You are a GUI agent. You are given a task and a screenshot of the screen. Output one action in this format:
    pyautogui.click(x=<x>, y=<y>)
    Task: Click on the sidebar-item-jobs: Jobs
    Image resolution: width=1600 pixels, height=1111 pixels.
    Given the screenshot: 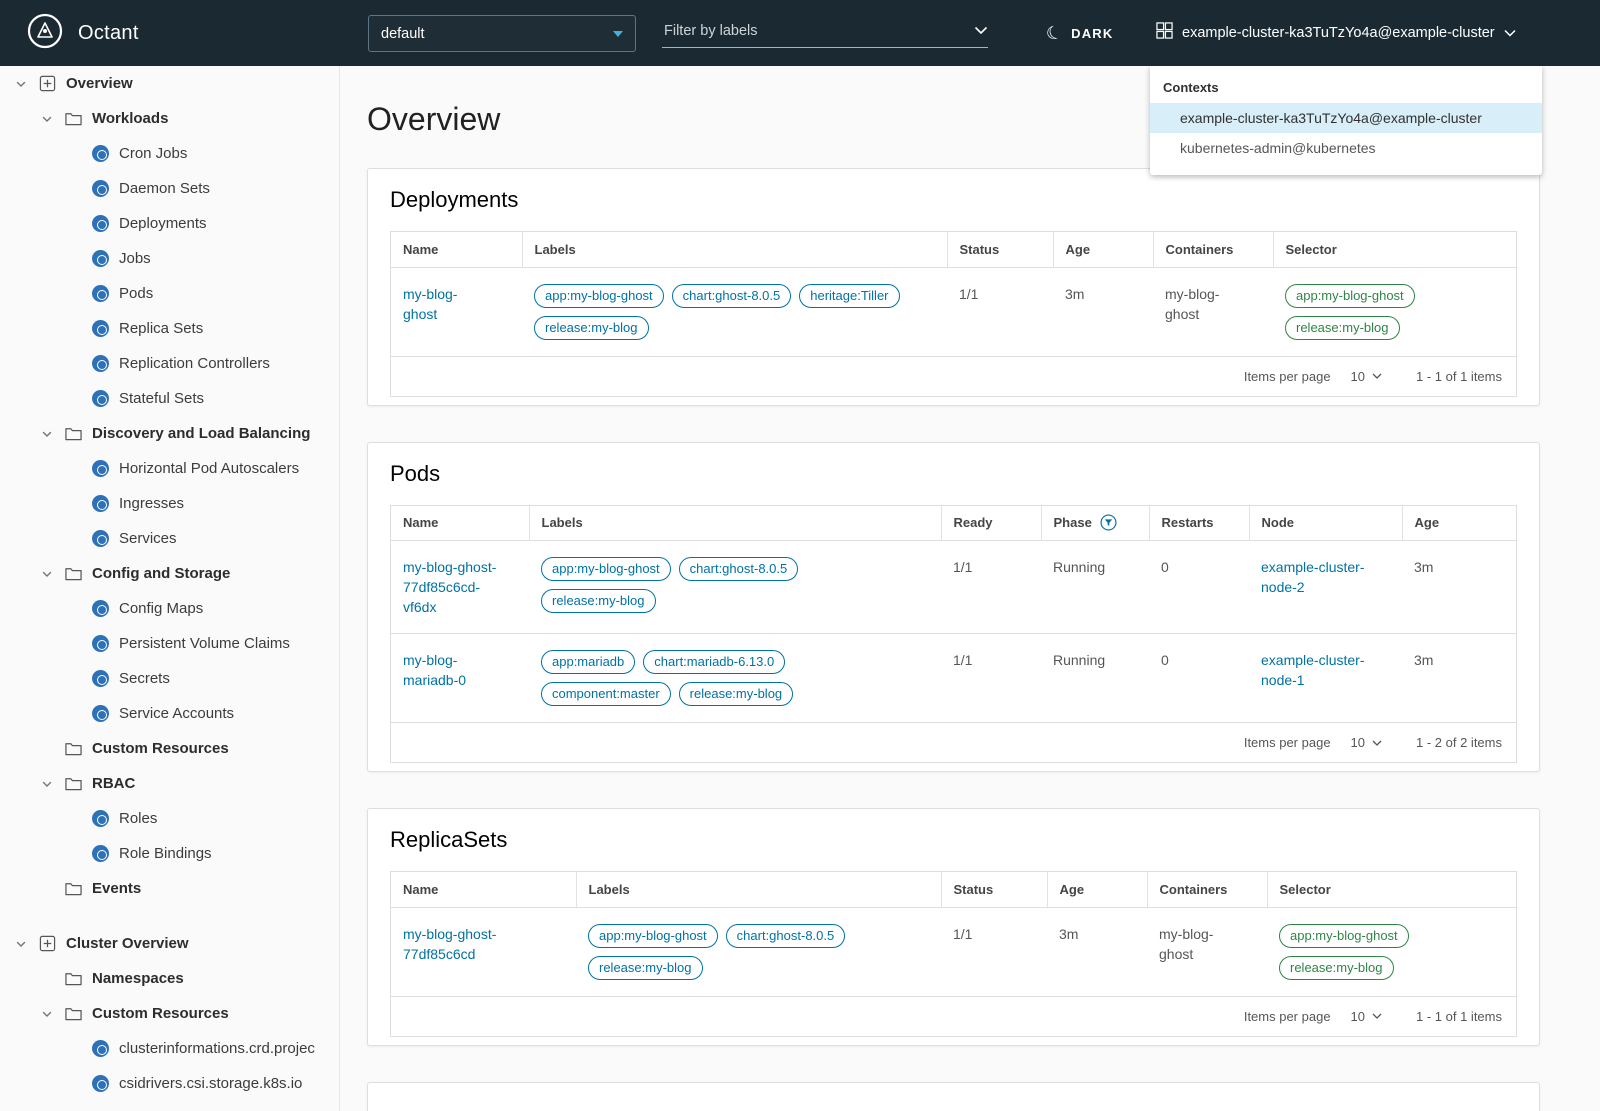 What is the action you would take?
    pyautogui.click(x=169, y=258)
    